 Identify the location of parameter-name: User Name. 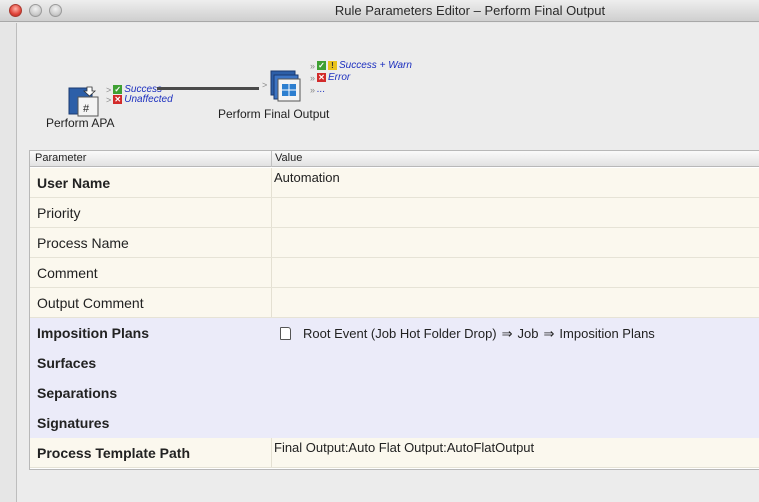
(74, 183).